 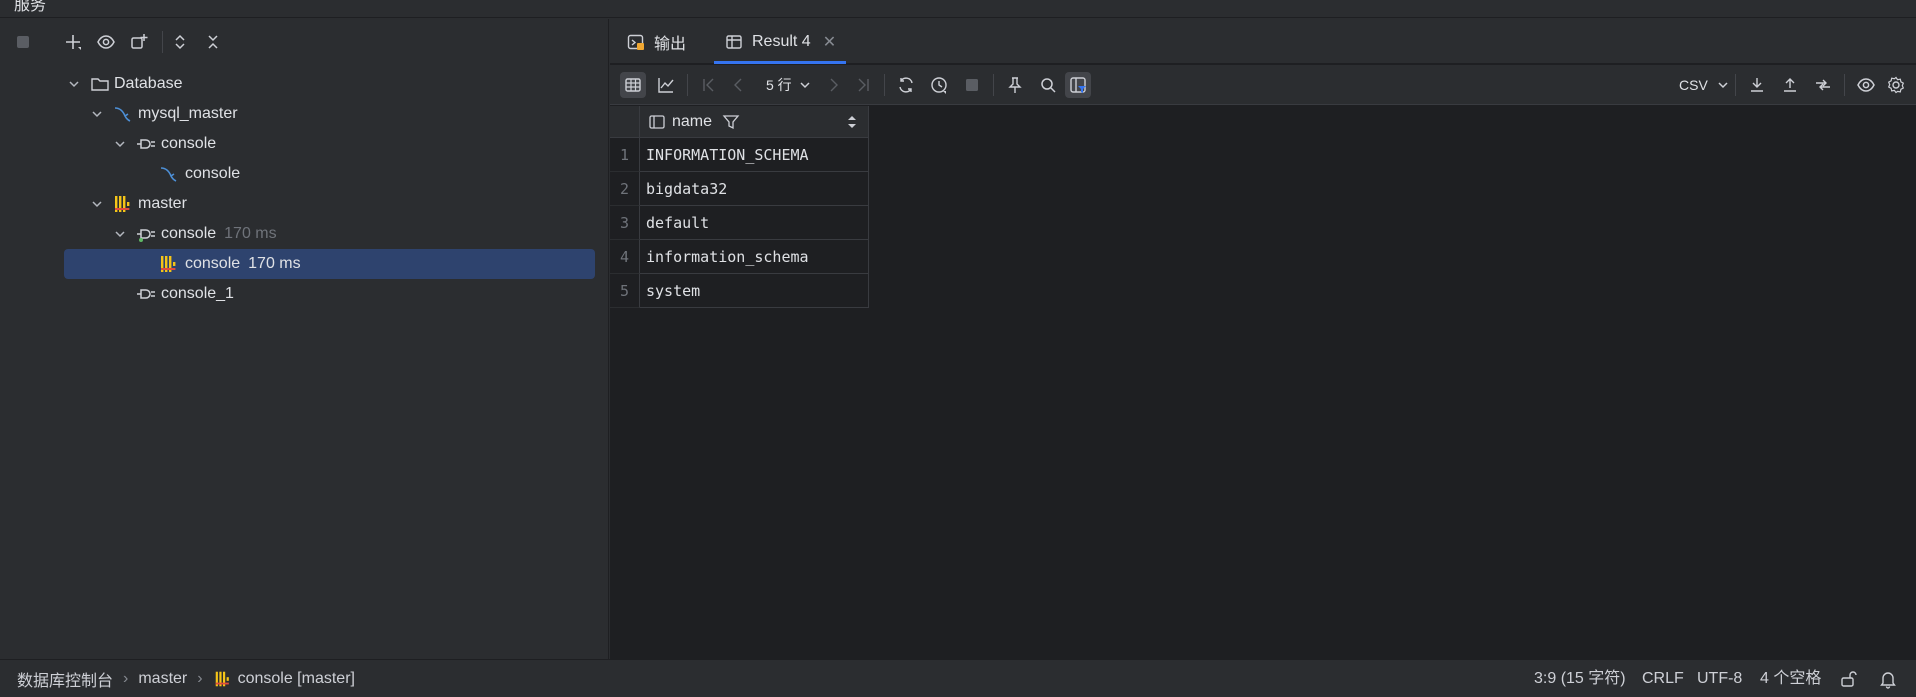 What do you see at coordinates (1048, 85) in the screenshot?
I see `search-icon` at bounding box center [1048, 85].